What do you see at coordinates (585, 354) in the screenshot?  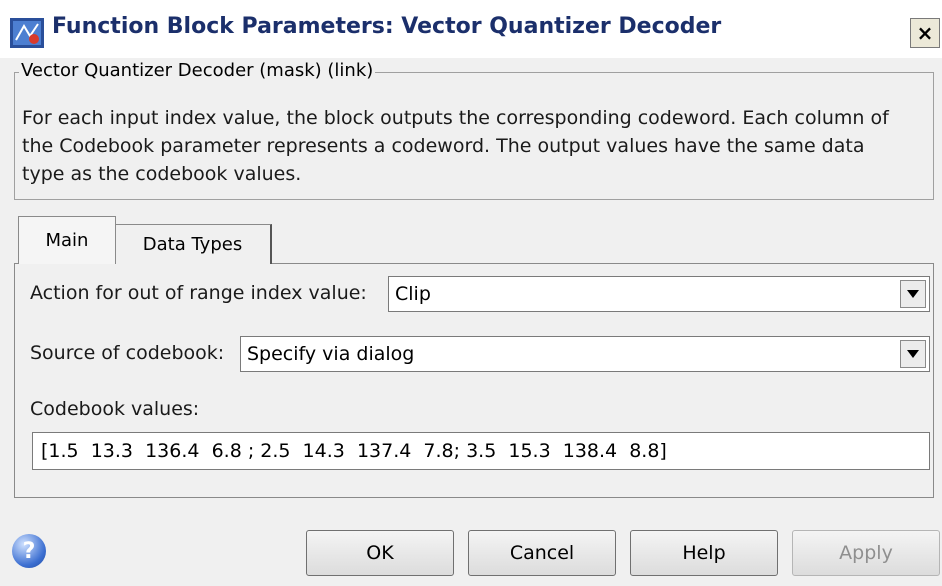 I see `source-dropdown: Specify via dialog` at bounding box center [585, 354].